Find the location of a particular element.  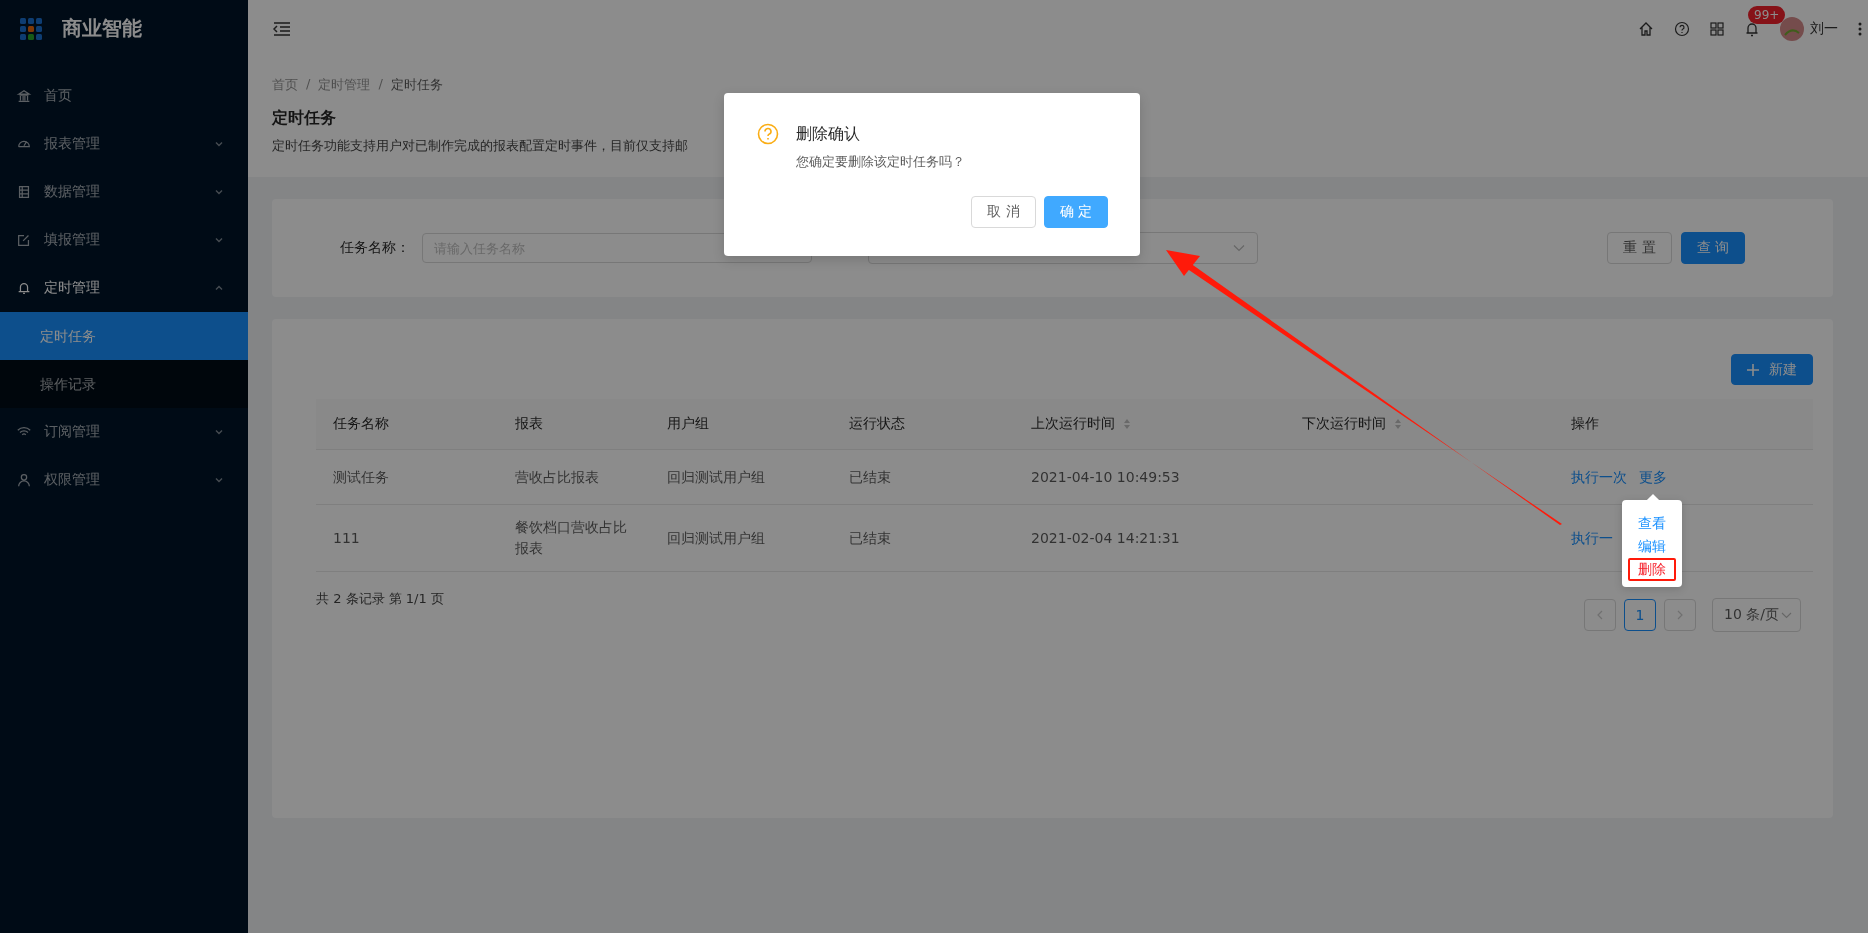

action-link: 执行一 is located at coordinates (1592, 537).